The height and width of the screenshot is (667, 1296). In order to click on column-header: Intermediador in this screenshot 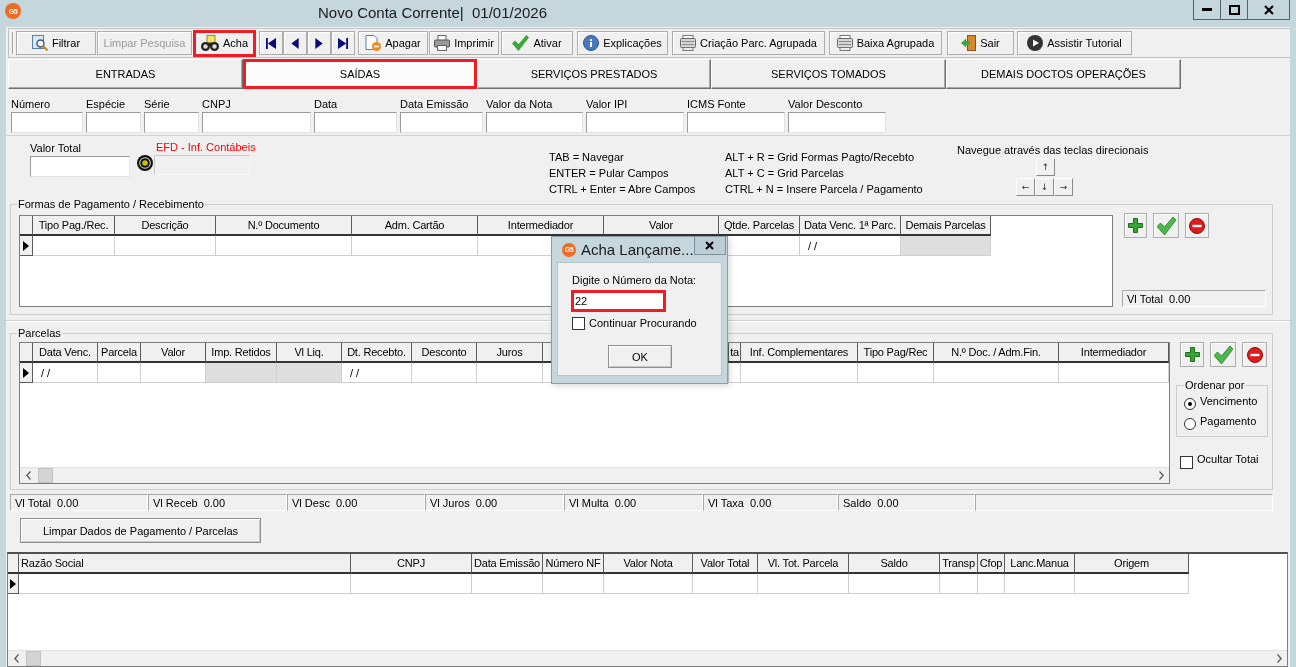, I will do `click(541, 226)`.